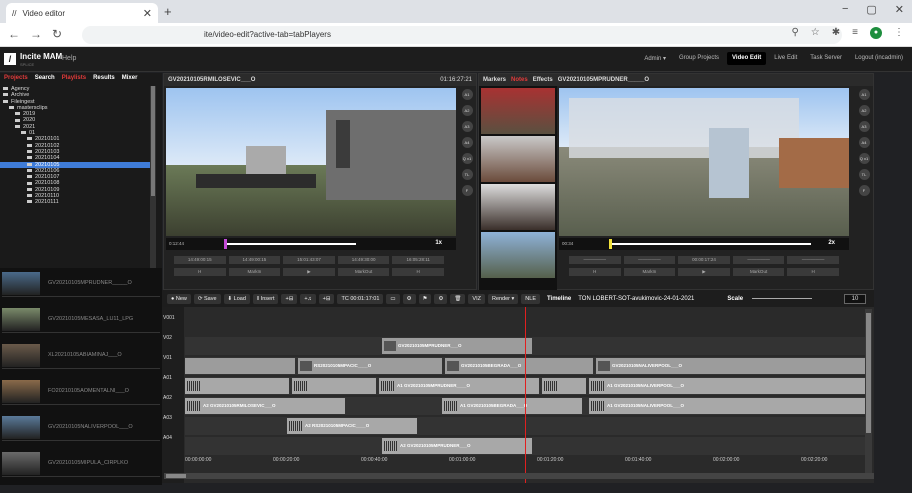 The image size is (912, 493). I want to click on toolbar-button-1: ⟳ Save, so click(207, 298).